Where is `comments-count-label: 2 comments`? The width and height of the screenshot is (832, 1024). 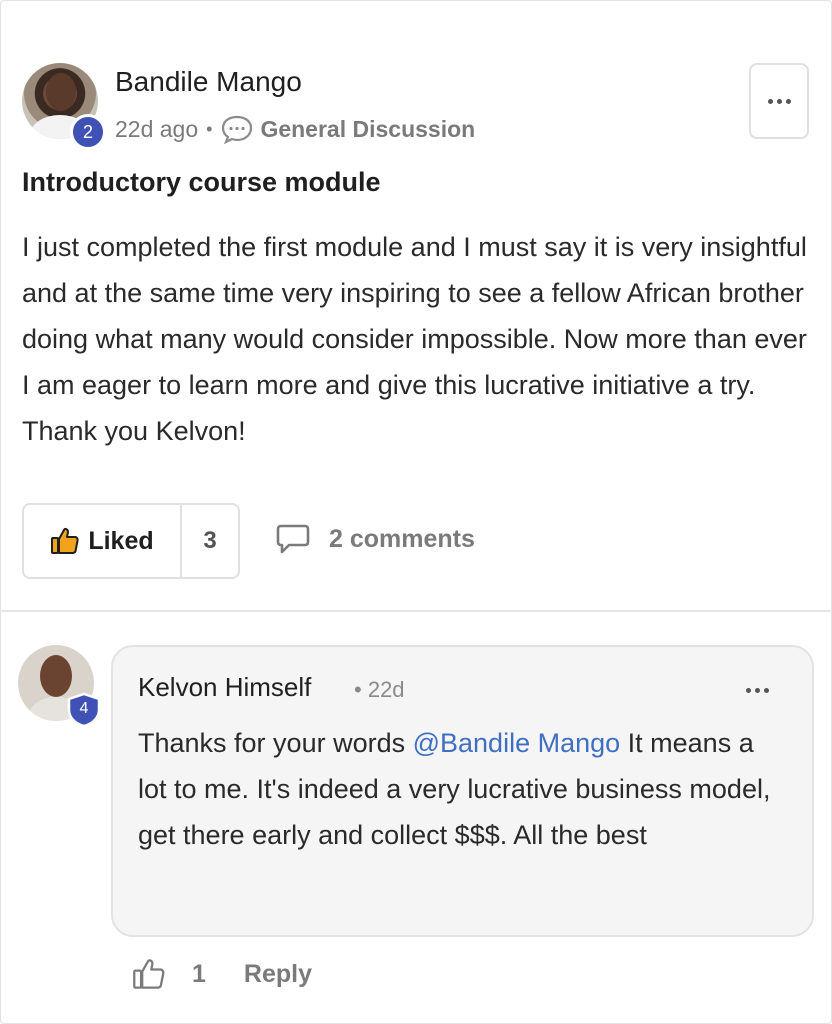
comments-count-label: 2 comments is located at coordinates (402, 538).